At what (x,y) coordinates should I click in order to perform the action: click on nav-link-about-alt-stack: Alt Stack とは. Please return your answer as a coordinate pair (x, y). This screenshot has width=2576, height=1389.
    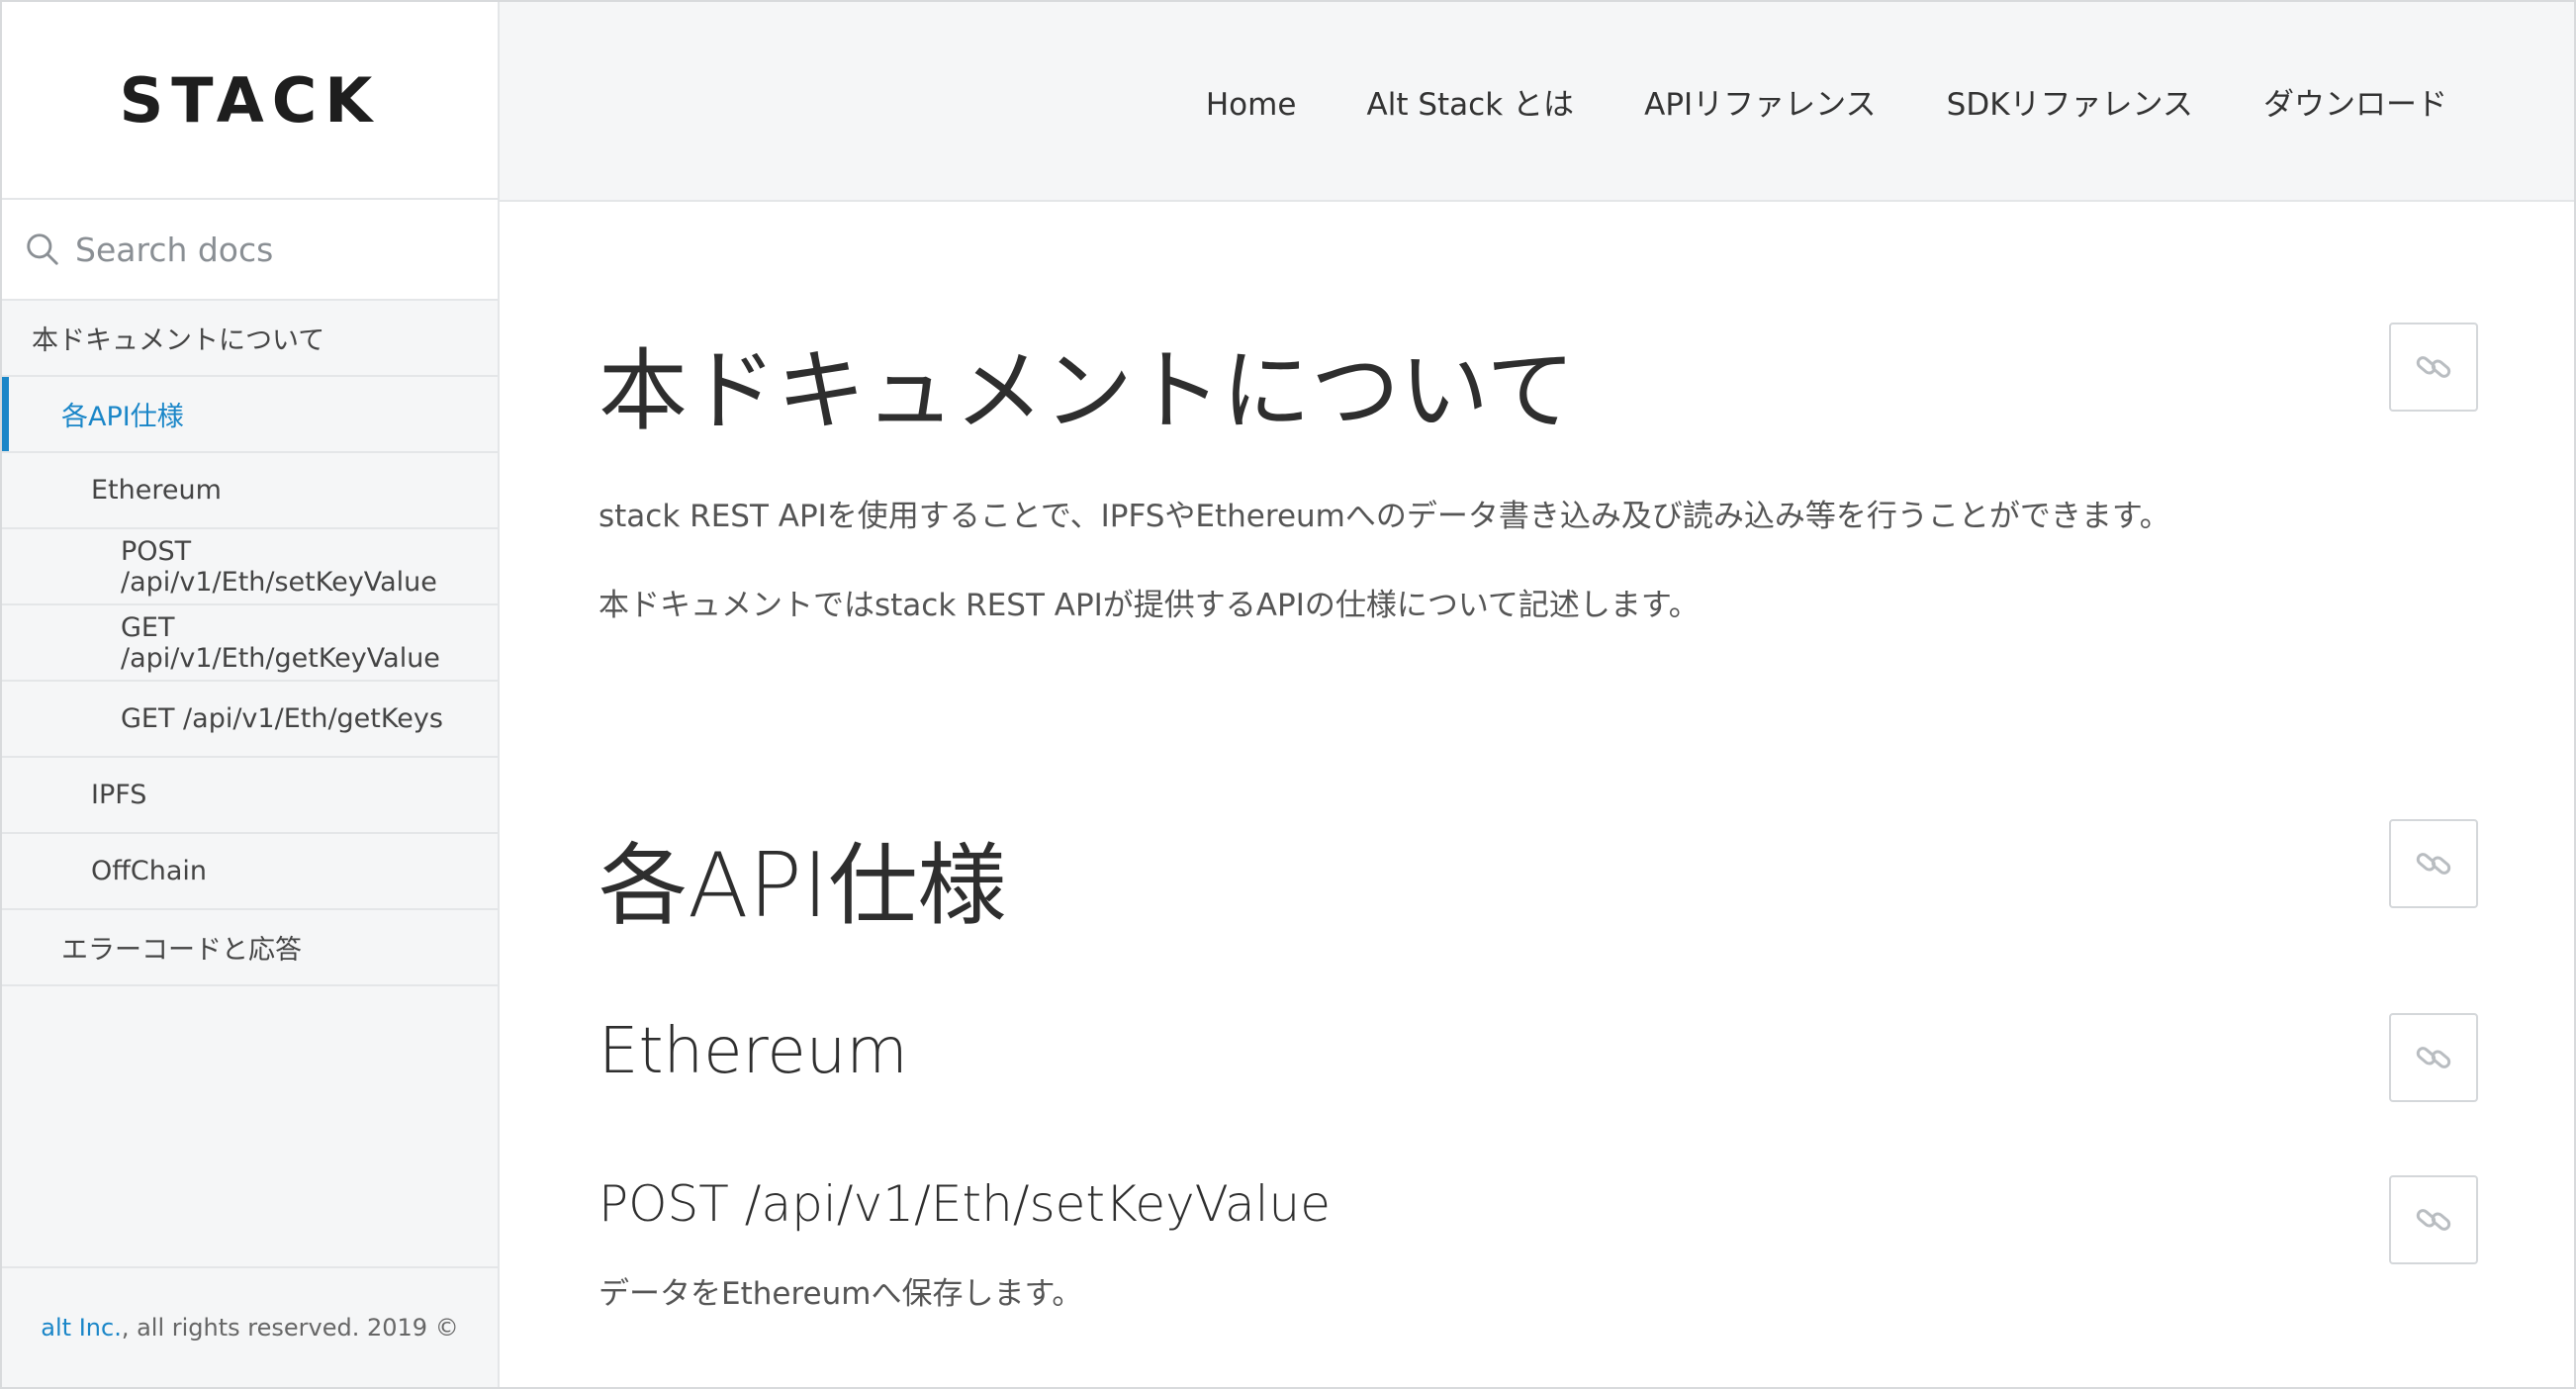
    Looking at the image, I should click on (1471, 105).